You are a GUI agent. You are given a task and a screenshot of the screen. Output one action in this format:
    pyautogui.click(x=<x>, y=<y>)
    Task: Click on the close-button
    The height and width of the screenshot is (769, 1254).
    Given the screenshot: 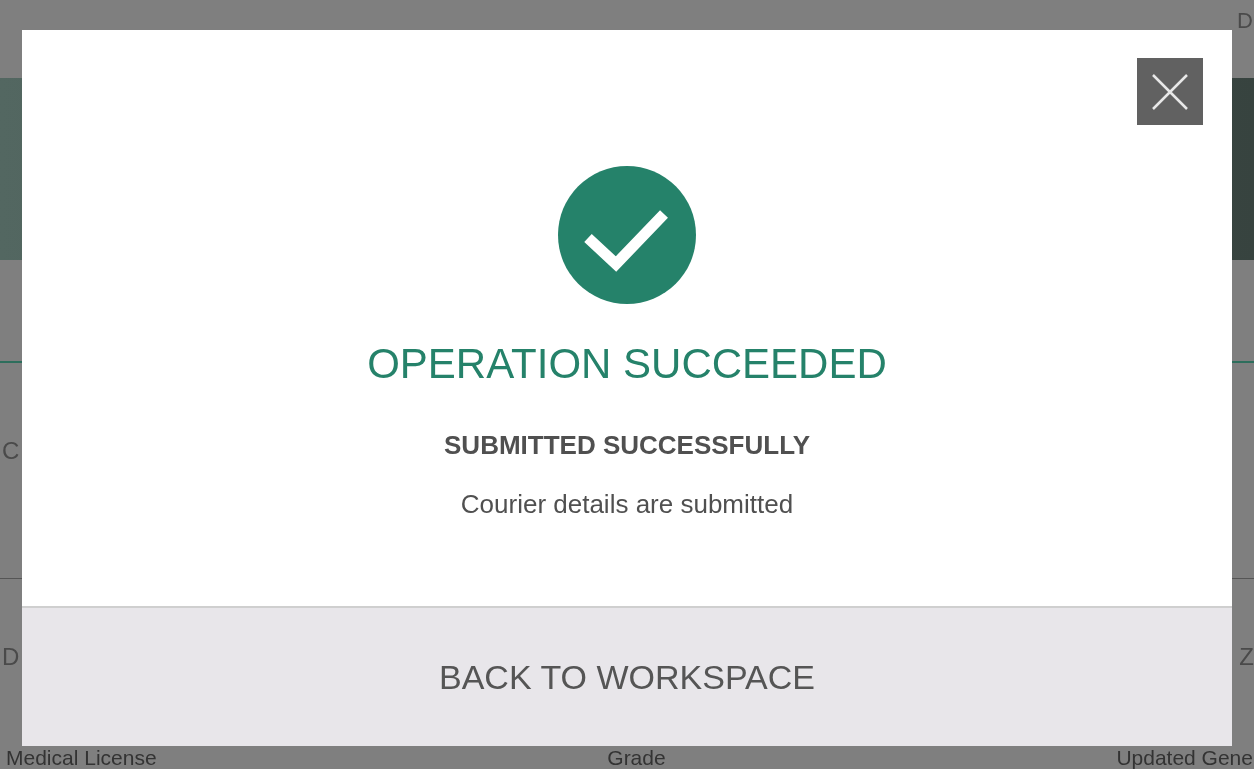 What is the action you would take?
    pyautogui.click(x=1170, y=91)
    